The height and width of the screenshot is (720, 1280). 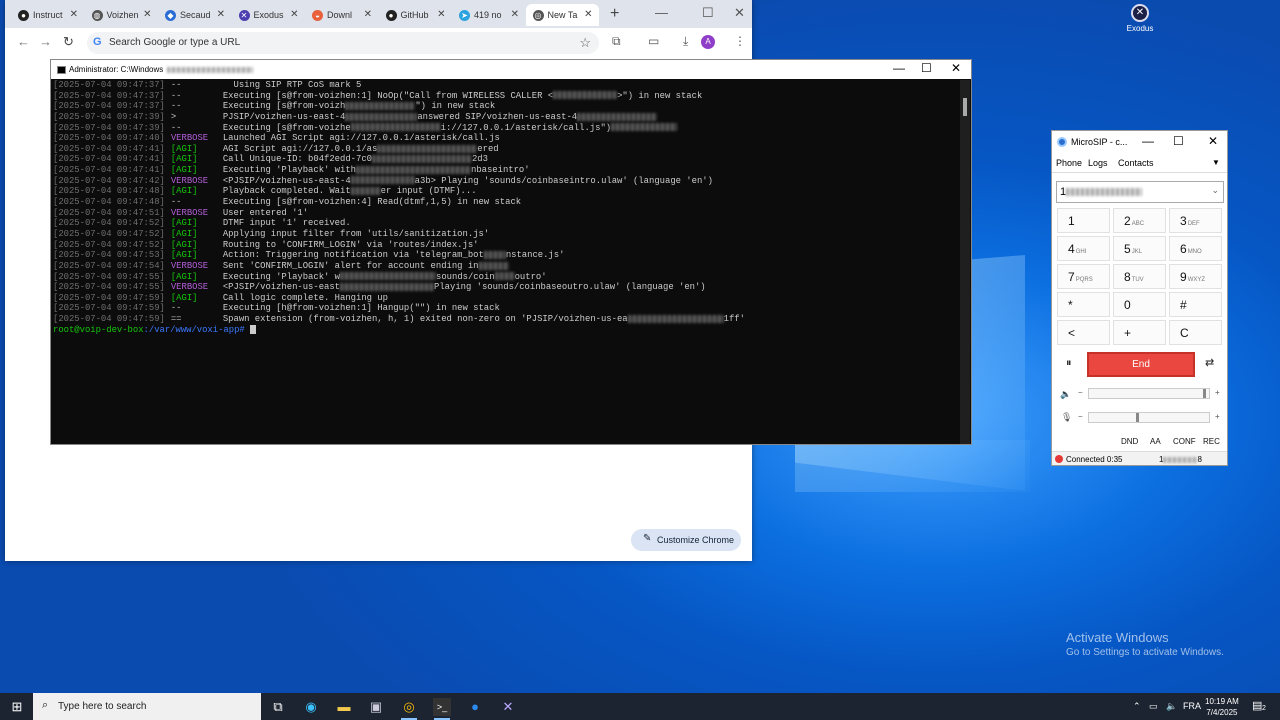 What do you see at coordinates (121, 15) in the screenshot?
I see `tab-2: ◍ Voizhen ✕` at bounding box center [121, 15].